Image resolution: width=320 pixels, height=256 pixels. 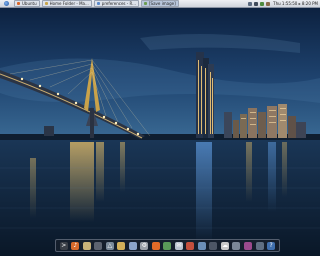 I want to click on calendar-icon, so click(x=190, y=245).